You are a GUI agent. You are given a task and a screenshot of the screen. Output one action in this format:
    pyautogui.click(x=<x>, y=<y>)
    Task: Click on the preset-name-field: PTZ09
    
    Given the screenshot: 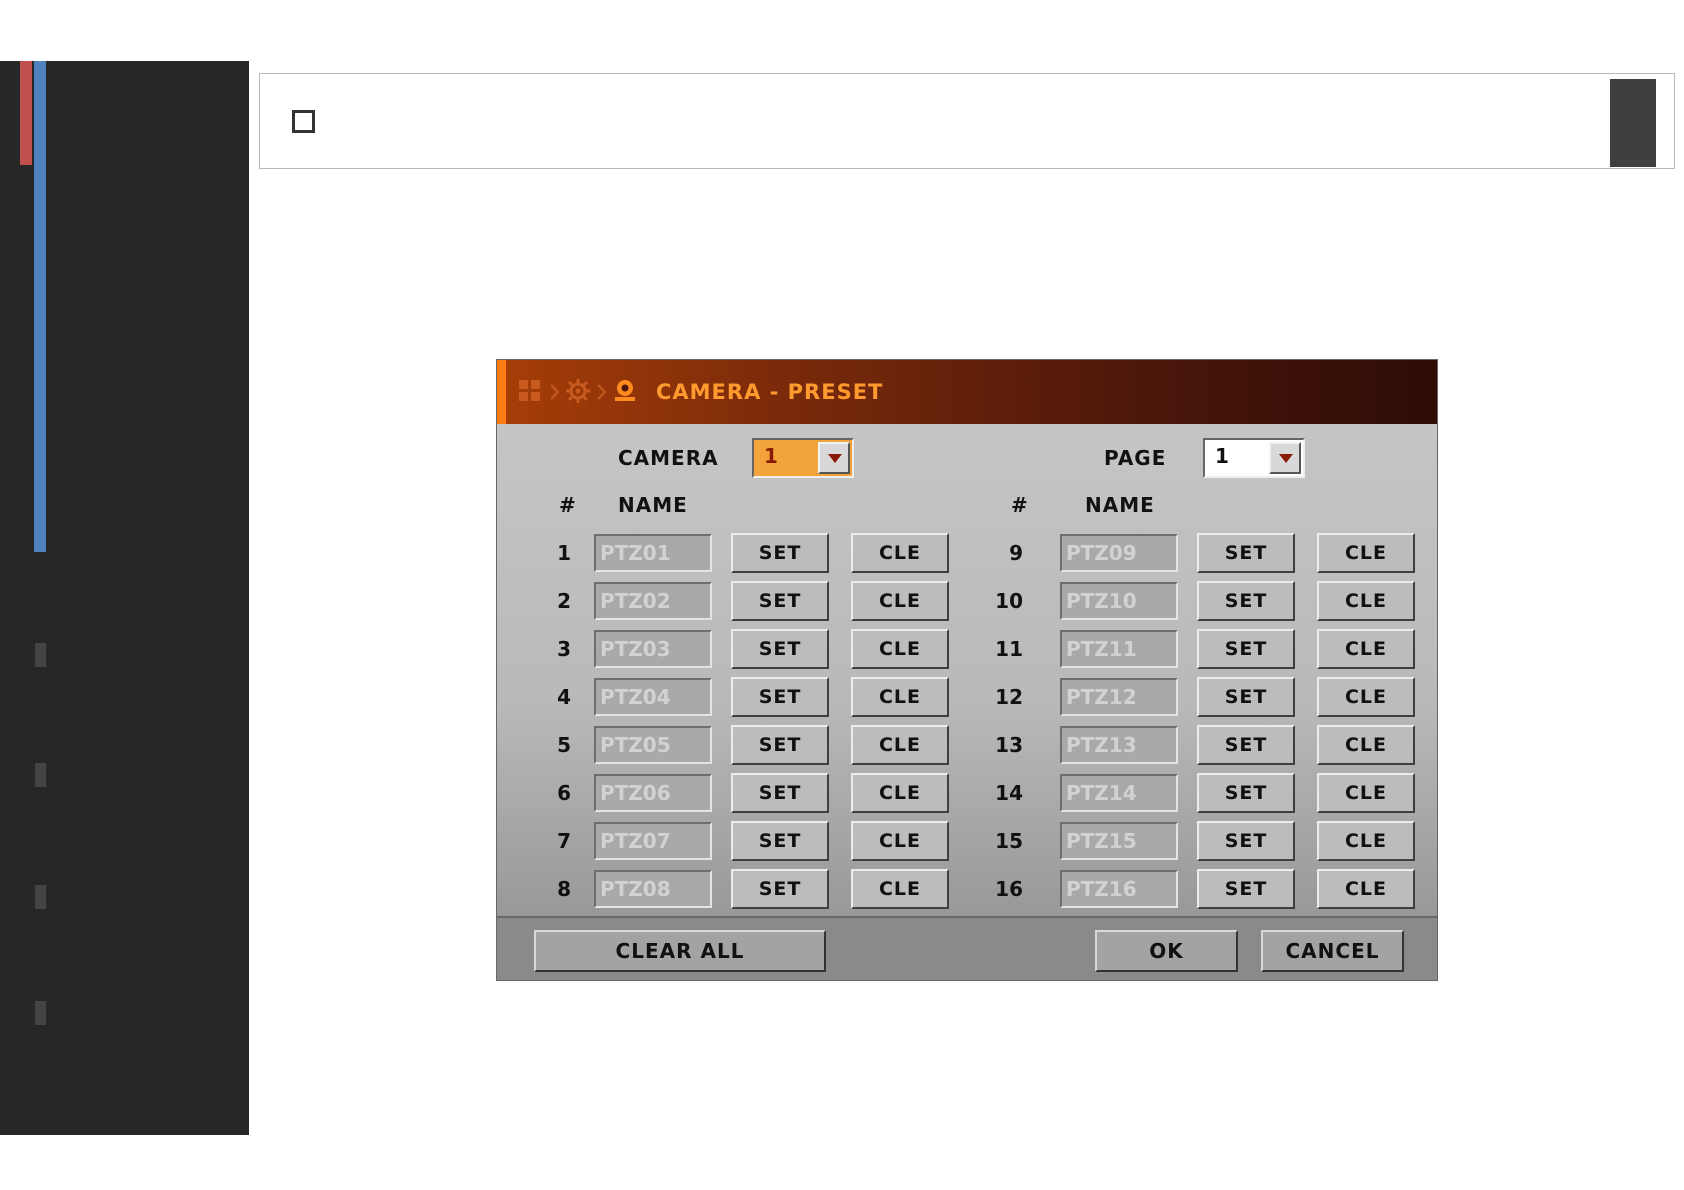 What is the action you would take?
    pyautogui.click(x=1119, y=553)
    